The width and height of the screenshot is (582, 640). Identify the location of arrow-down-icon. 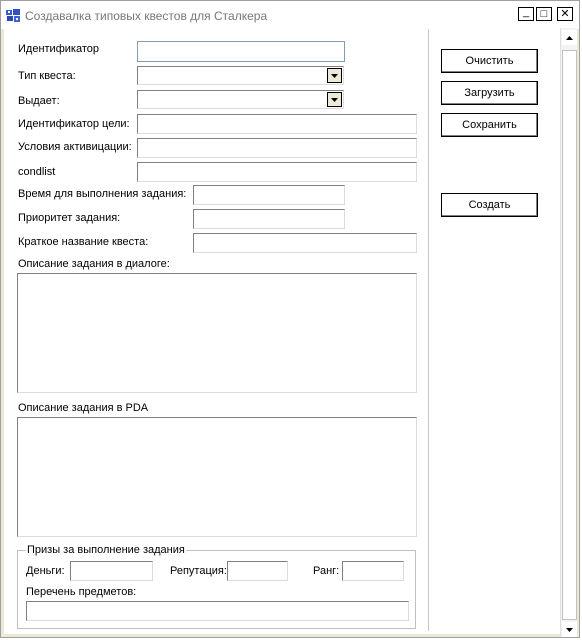
(569, 629).